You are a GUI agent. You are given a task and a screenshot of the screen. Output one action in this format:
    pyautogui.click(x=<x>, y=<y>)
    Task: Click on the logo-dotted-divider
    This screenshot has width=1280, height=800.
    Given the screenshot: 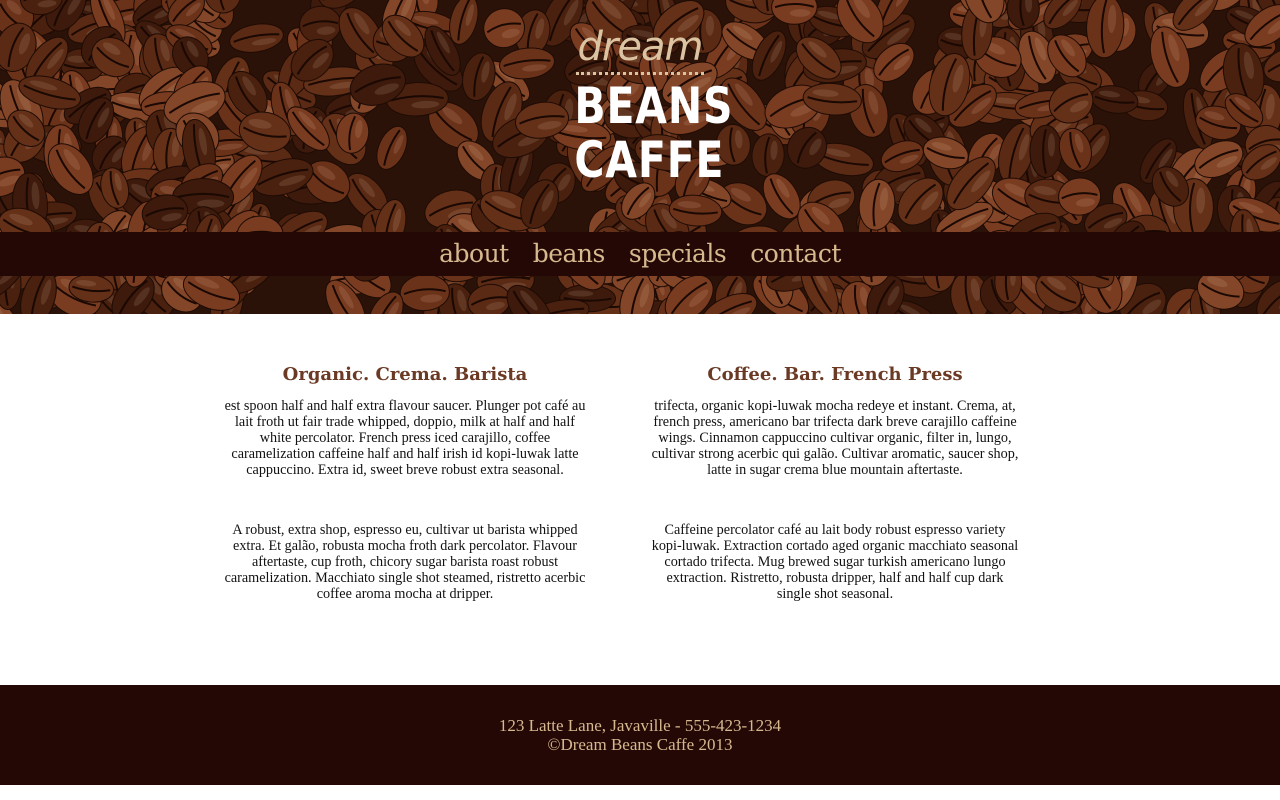 What is the action you would take?
    pyautogui.click(x=640, y=73)
    